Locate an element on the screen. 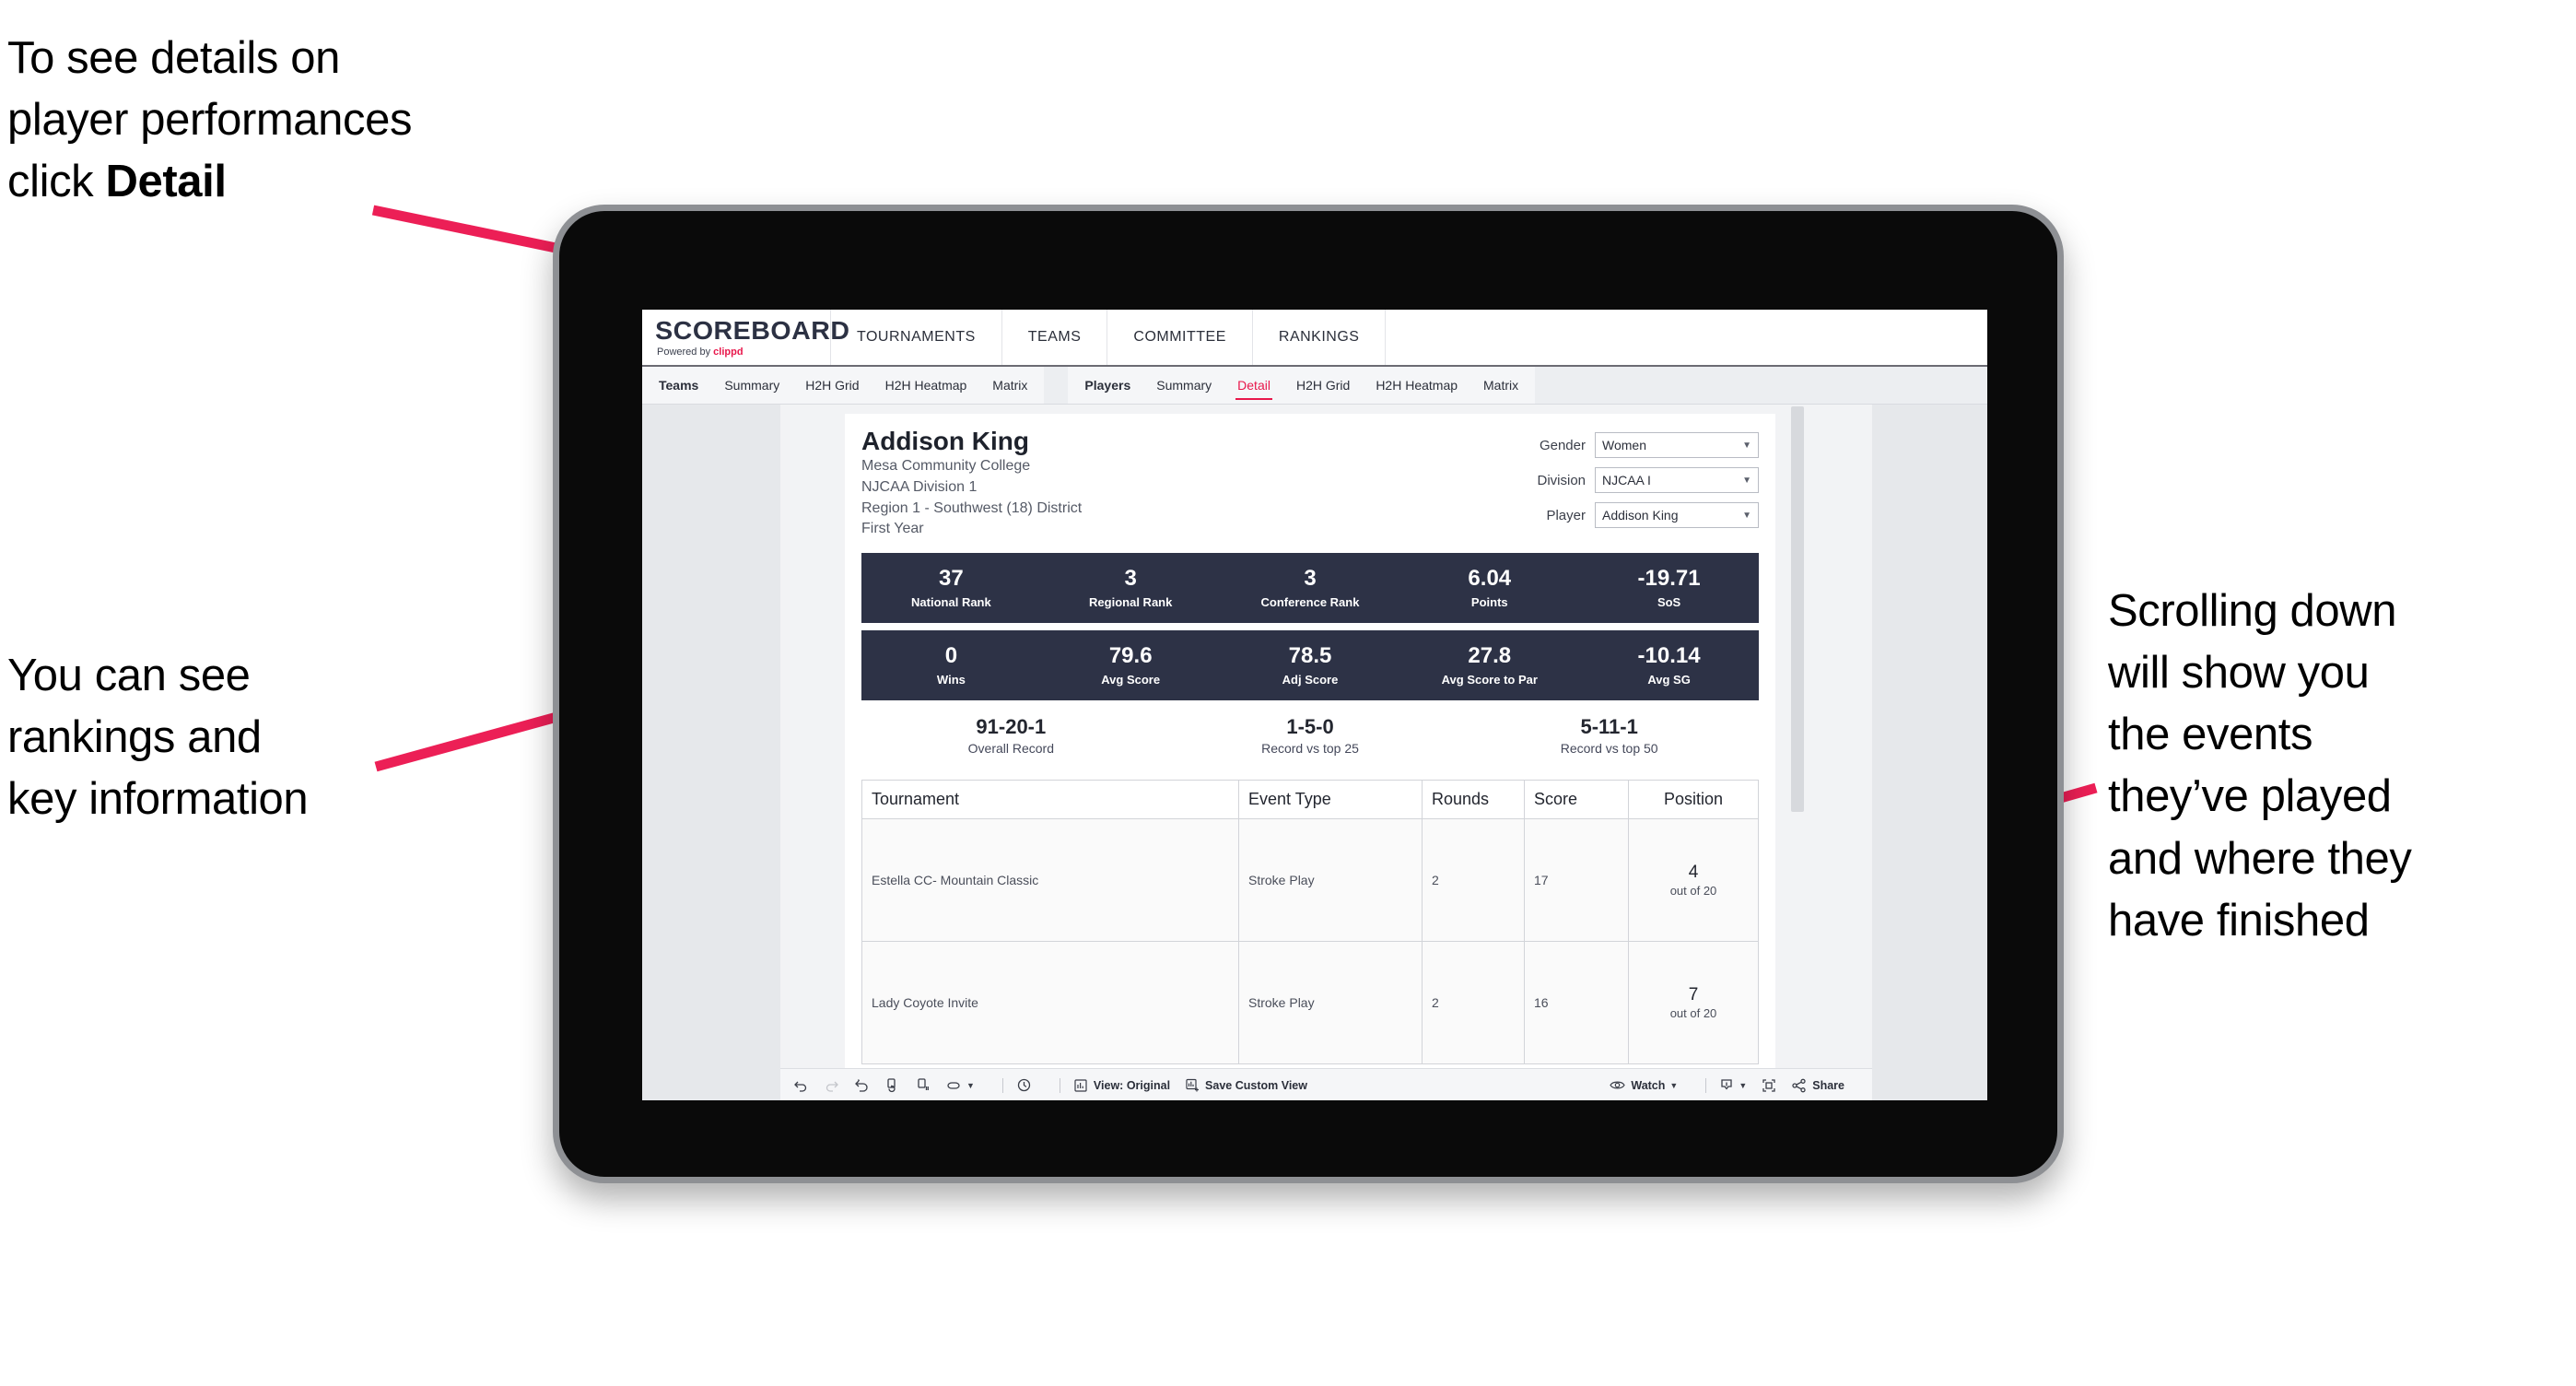 This screenshot has height=1386, width=2576. stat-value: -10.14 is located at coordinates (1669, 655).